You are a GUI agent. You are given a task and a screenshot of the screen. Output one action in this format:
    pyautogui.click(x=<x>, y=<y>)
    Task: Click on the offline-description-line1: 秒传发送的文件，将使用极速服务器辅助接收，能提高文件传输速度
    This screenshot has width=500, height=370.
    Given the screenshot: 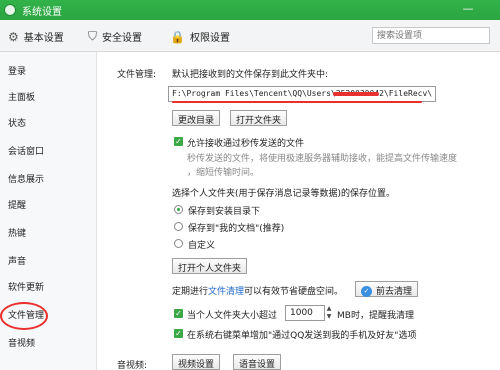 What is the action you would take?
    pyautogui.click(x=322, y=159)
    